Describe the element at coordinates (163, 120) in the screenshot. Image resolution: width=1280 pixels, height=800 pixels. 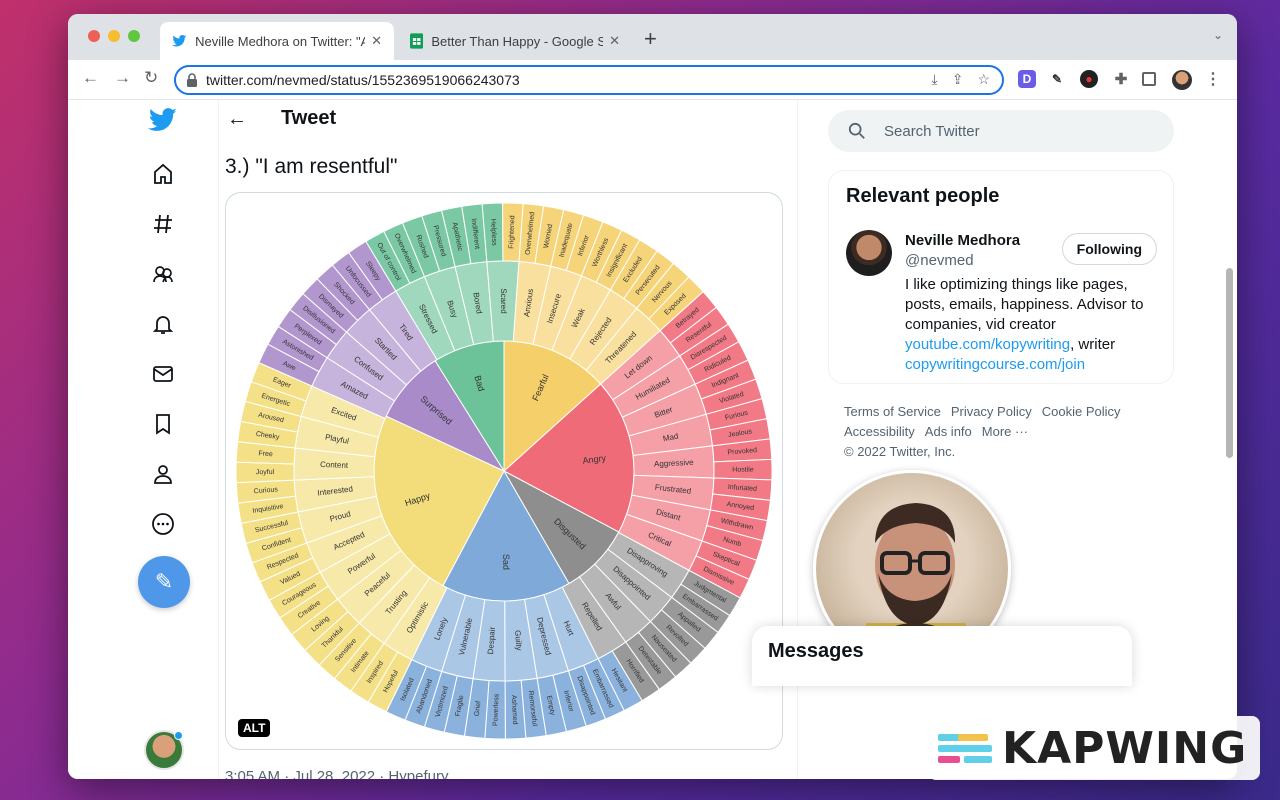
I see `twitter-logo-icon` at that location.